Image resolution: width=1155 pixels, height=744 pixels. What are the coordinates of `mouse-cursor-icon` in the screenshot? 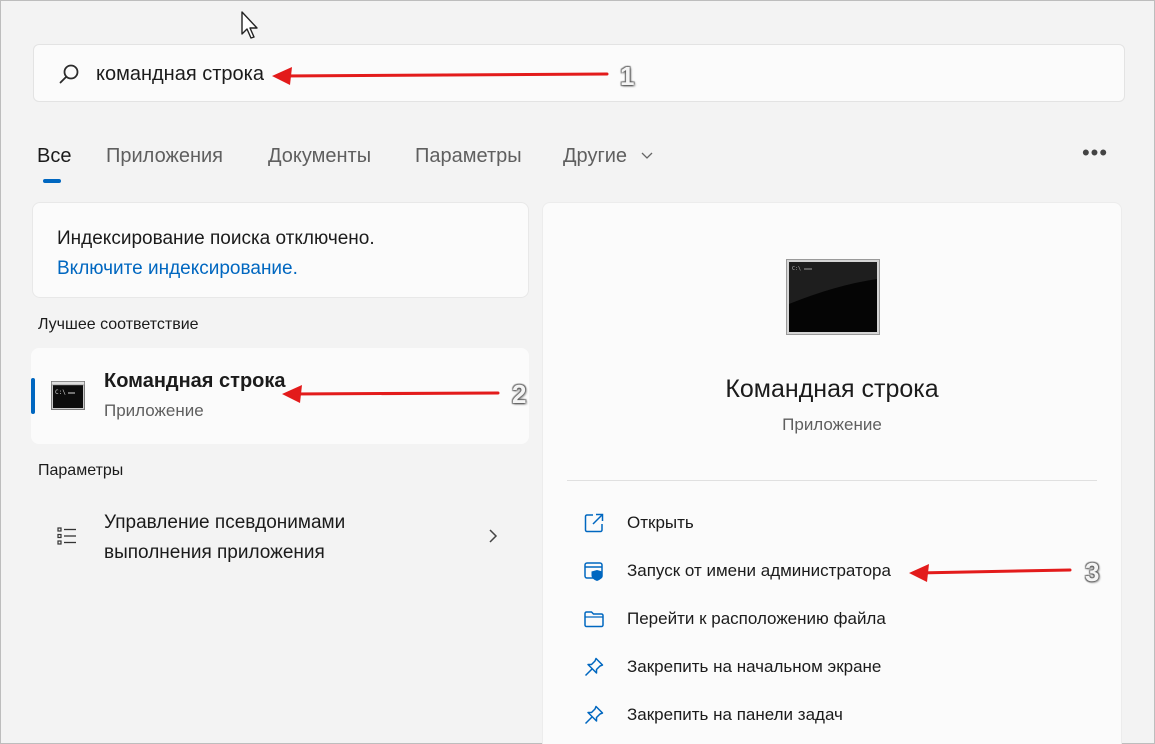 It's located at (249, 25).